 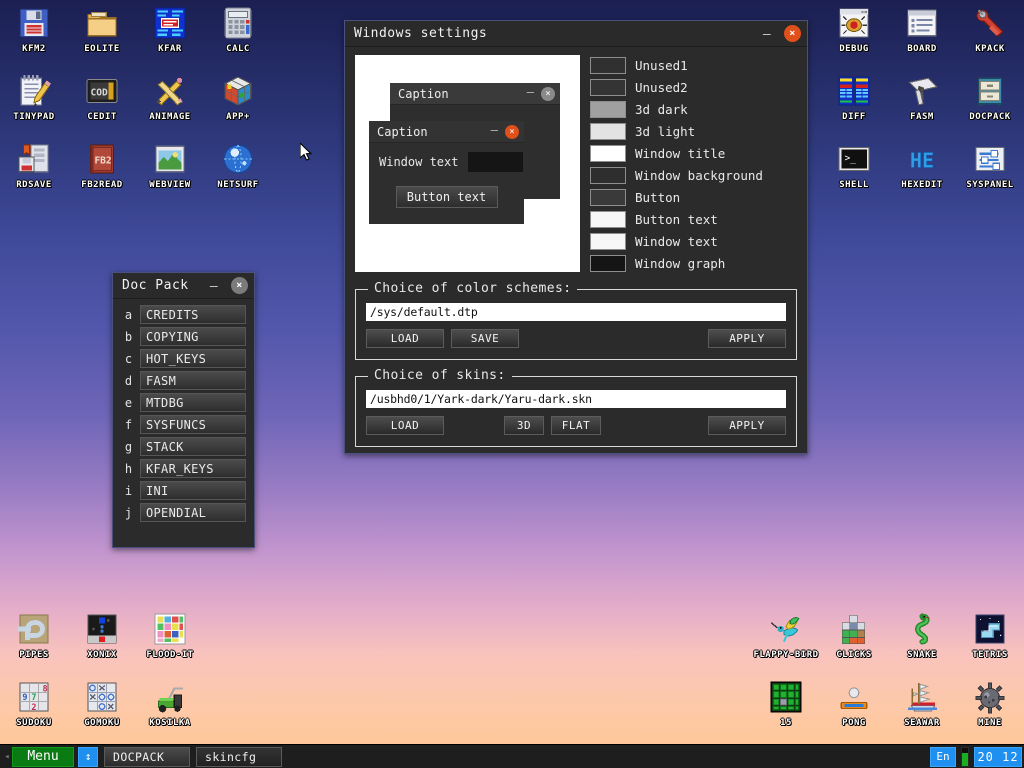 I want to click on color-scheme-path-input: /sys/default.dtp, so click(x=576, y=312).